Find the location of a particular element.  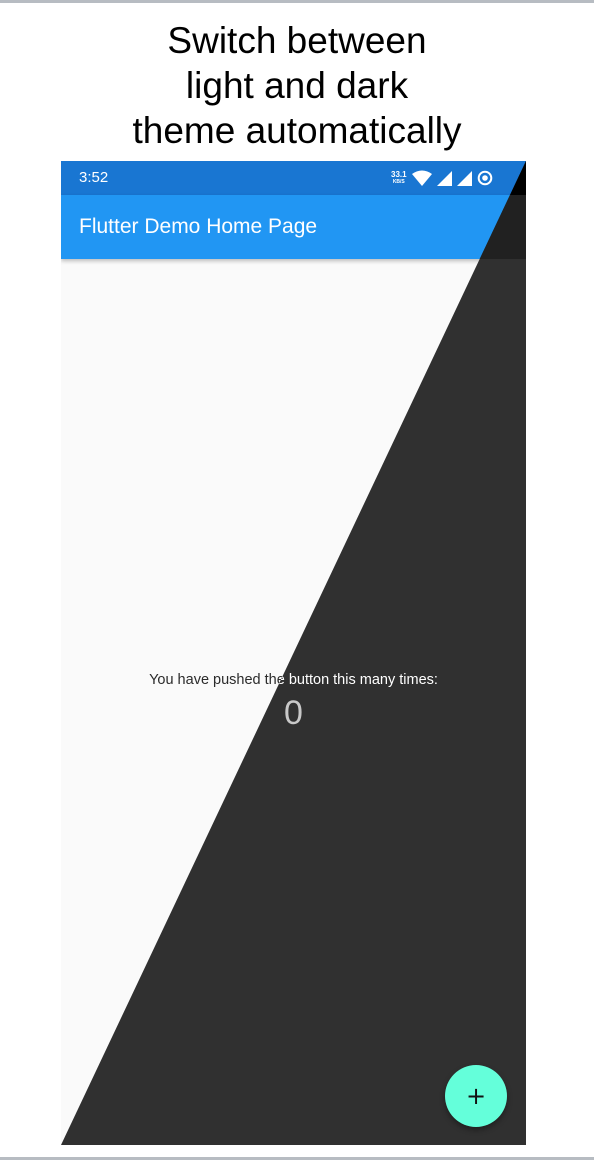

caption-line-1: Switch between is located at coordinates (297, 40).